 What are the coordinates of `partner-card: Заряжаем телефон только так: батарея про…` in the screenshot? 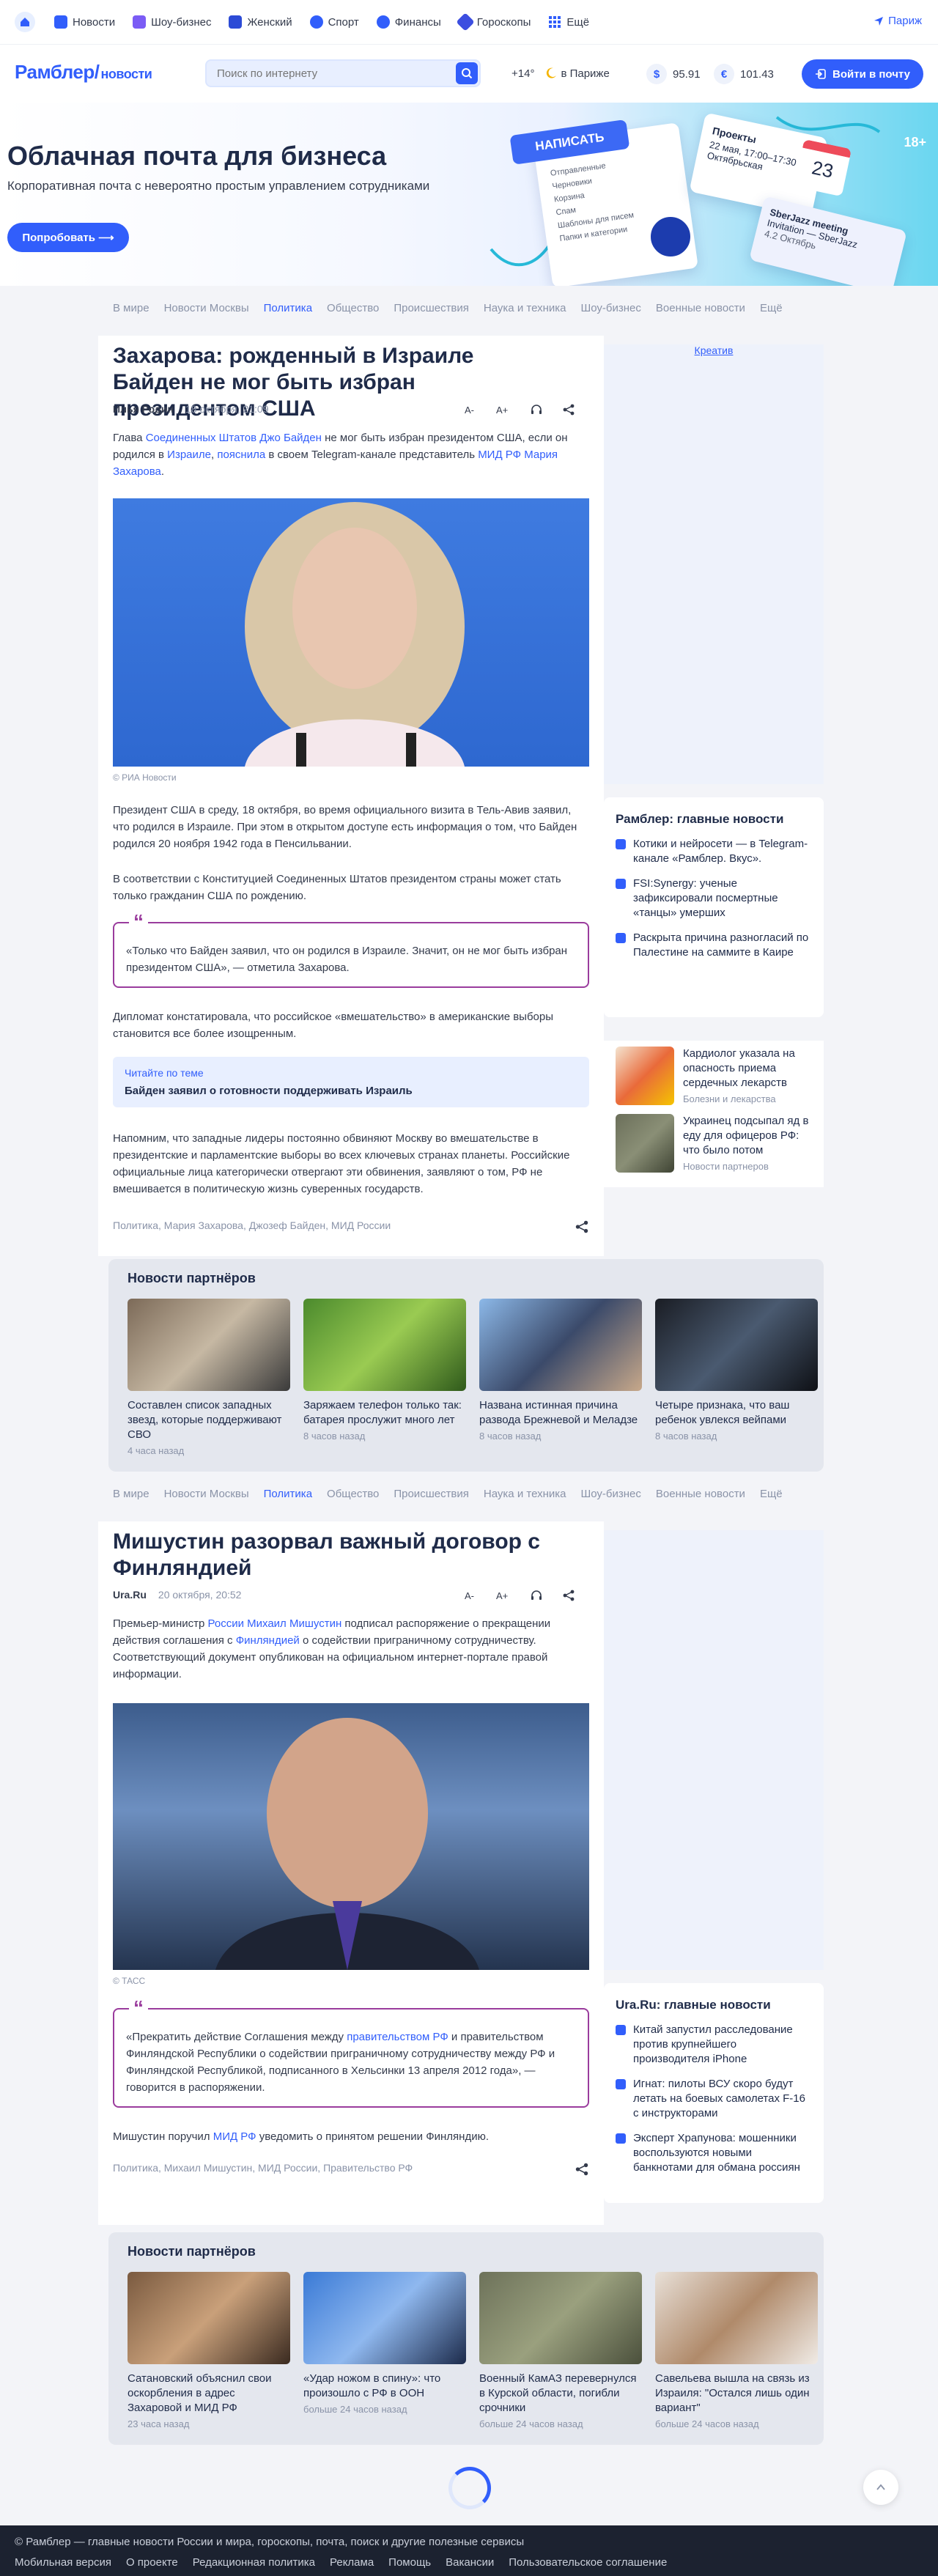 It's located at (384, 1370).